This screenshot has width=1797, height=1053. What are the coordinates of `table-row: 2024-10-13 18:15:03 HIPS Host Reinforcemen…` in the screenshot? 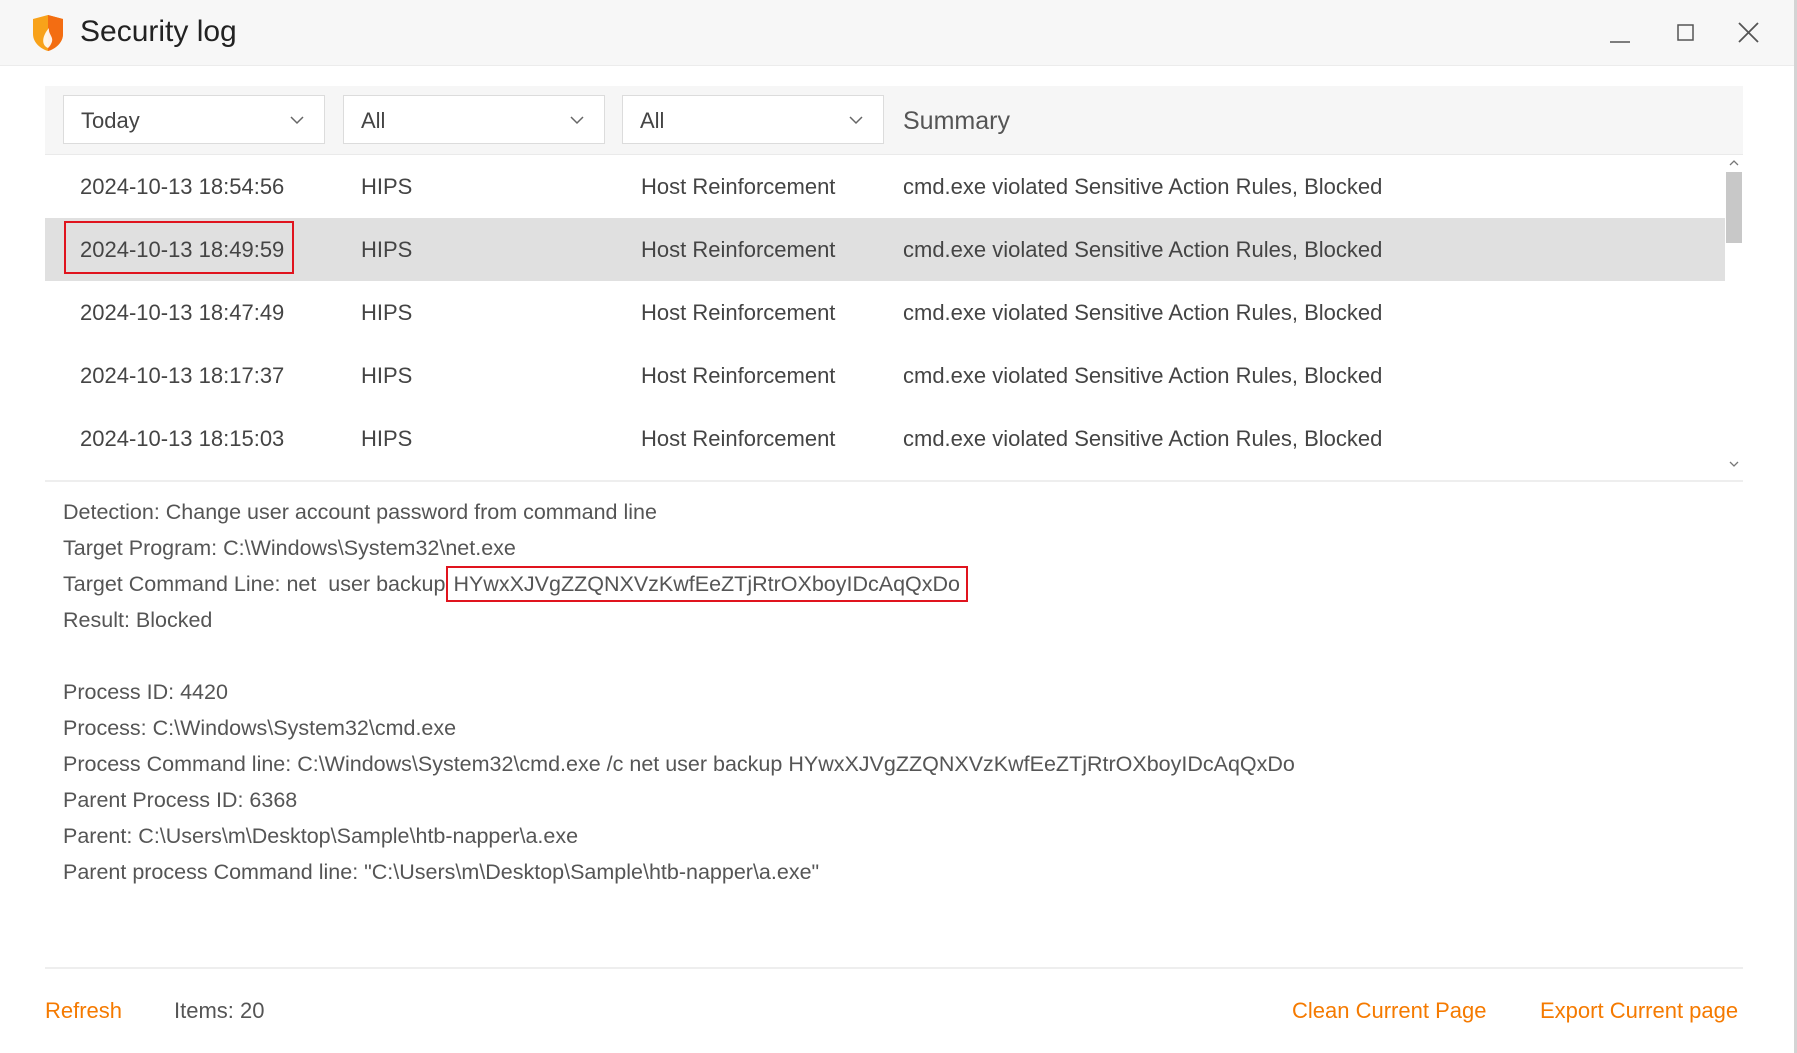 It's located at (885, 438).